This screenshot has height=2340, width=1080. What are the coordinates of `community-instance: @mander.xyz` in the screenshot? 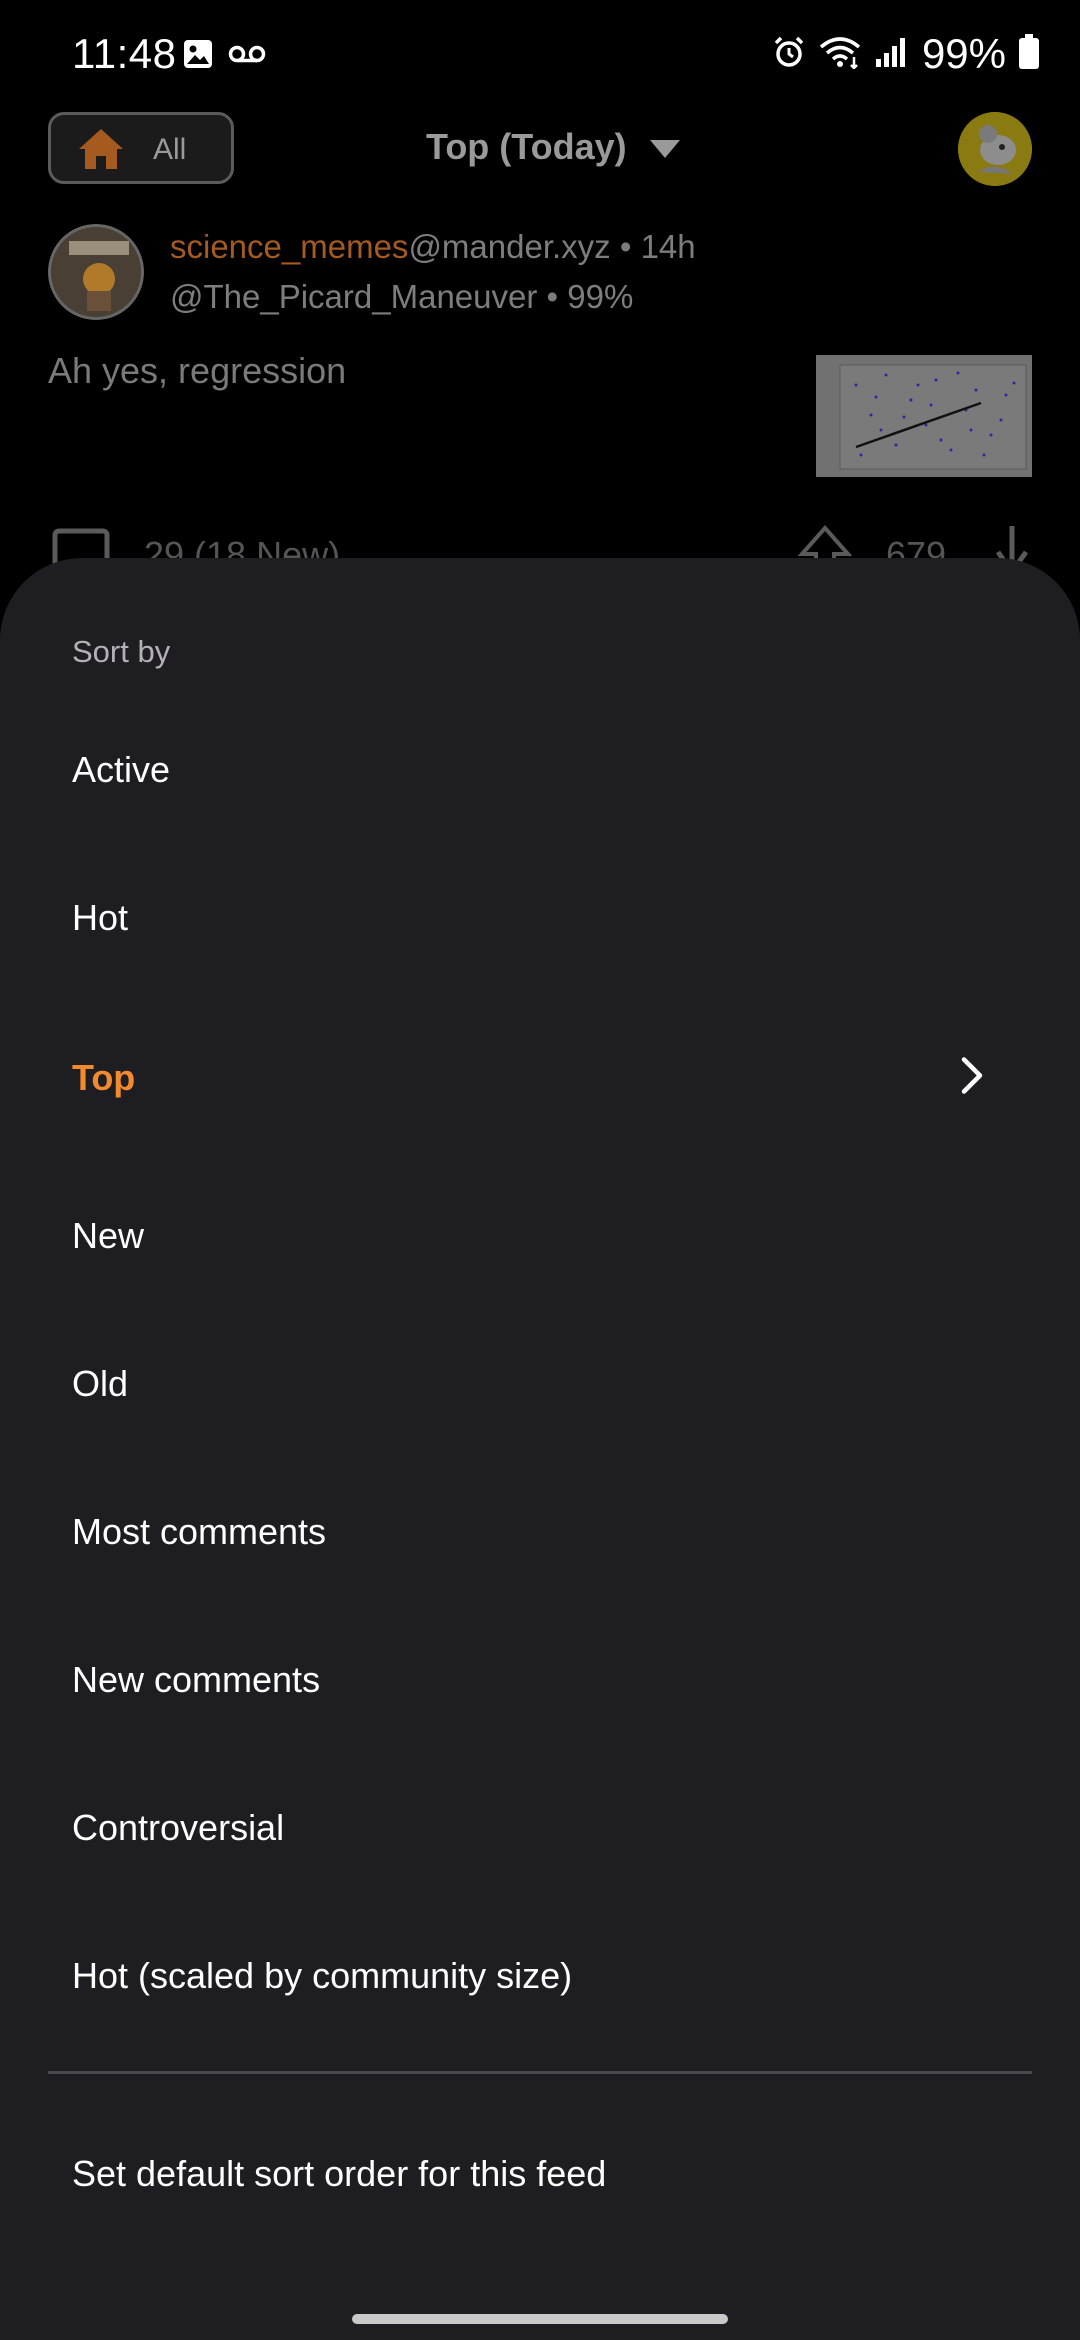 It's located at (509, 246).